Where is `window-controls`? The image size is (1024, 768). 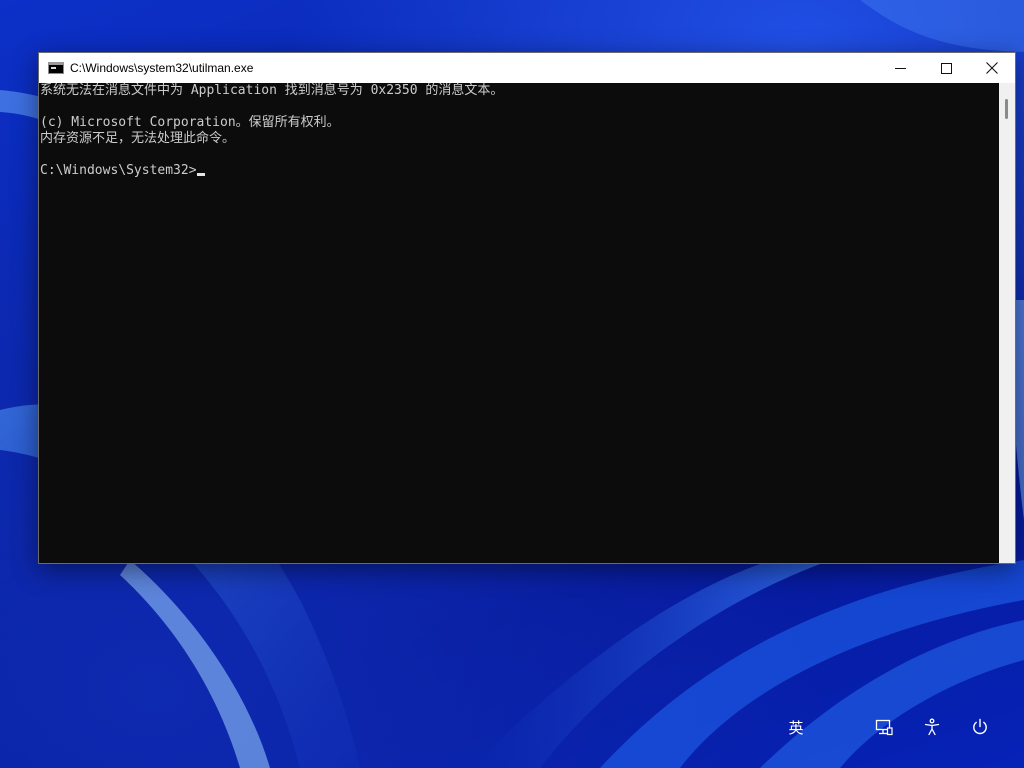
window-controls is located at coordinates (946, 68).